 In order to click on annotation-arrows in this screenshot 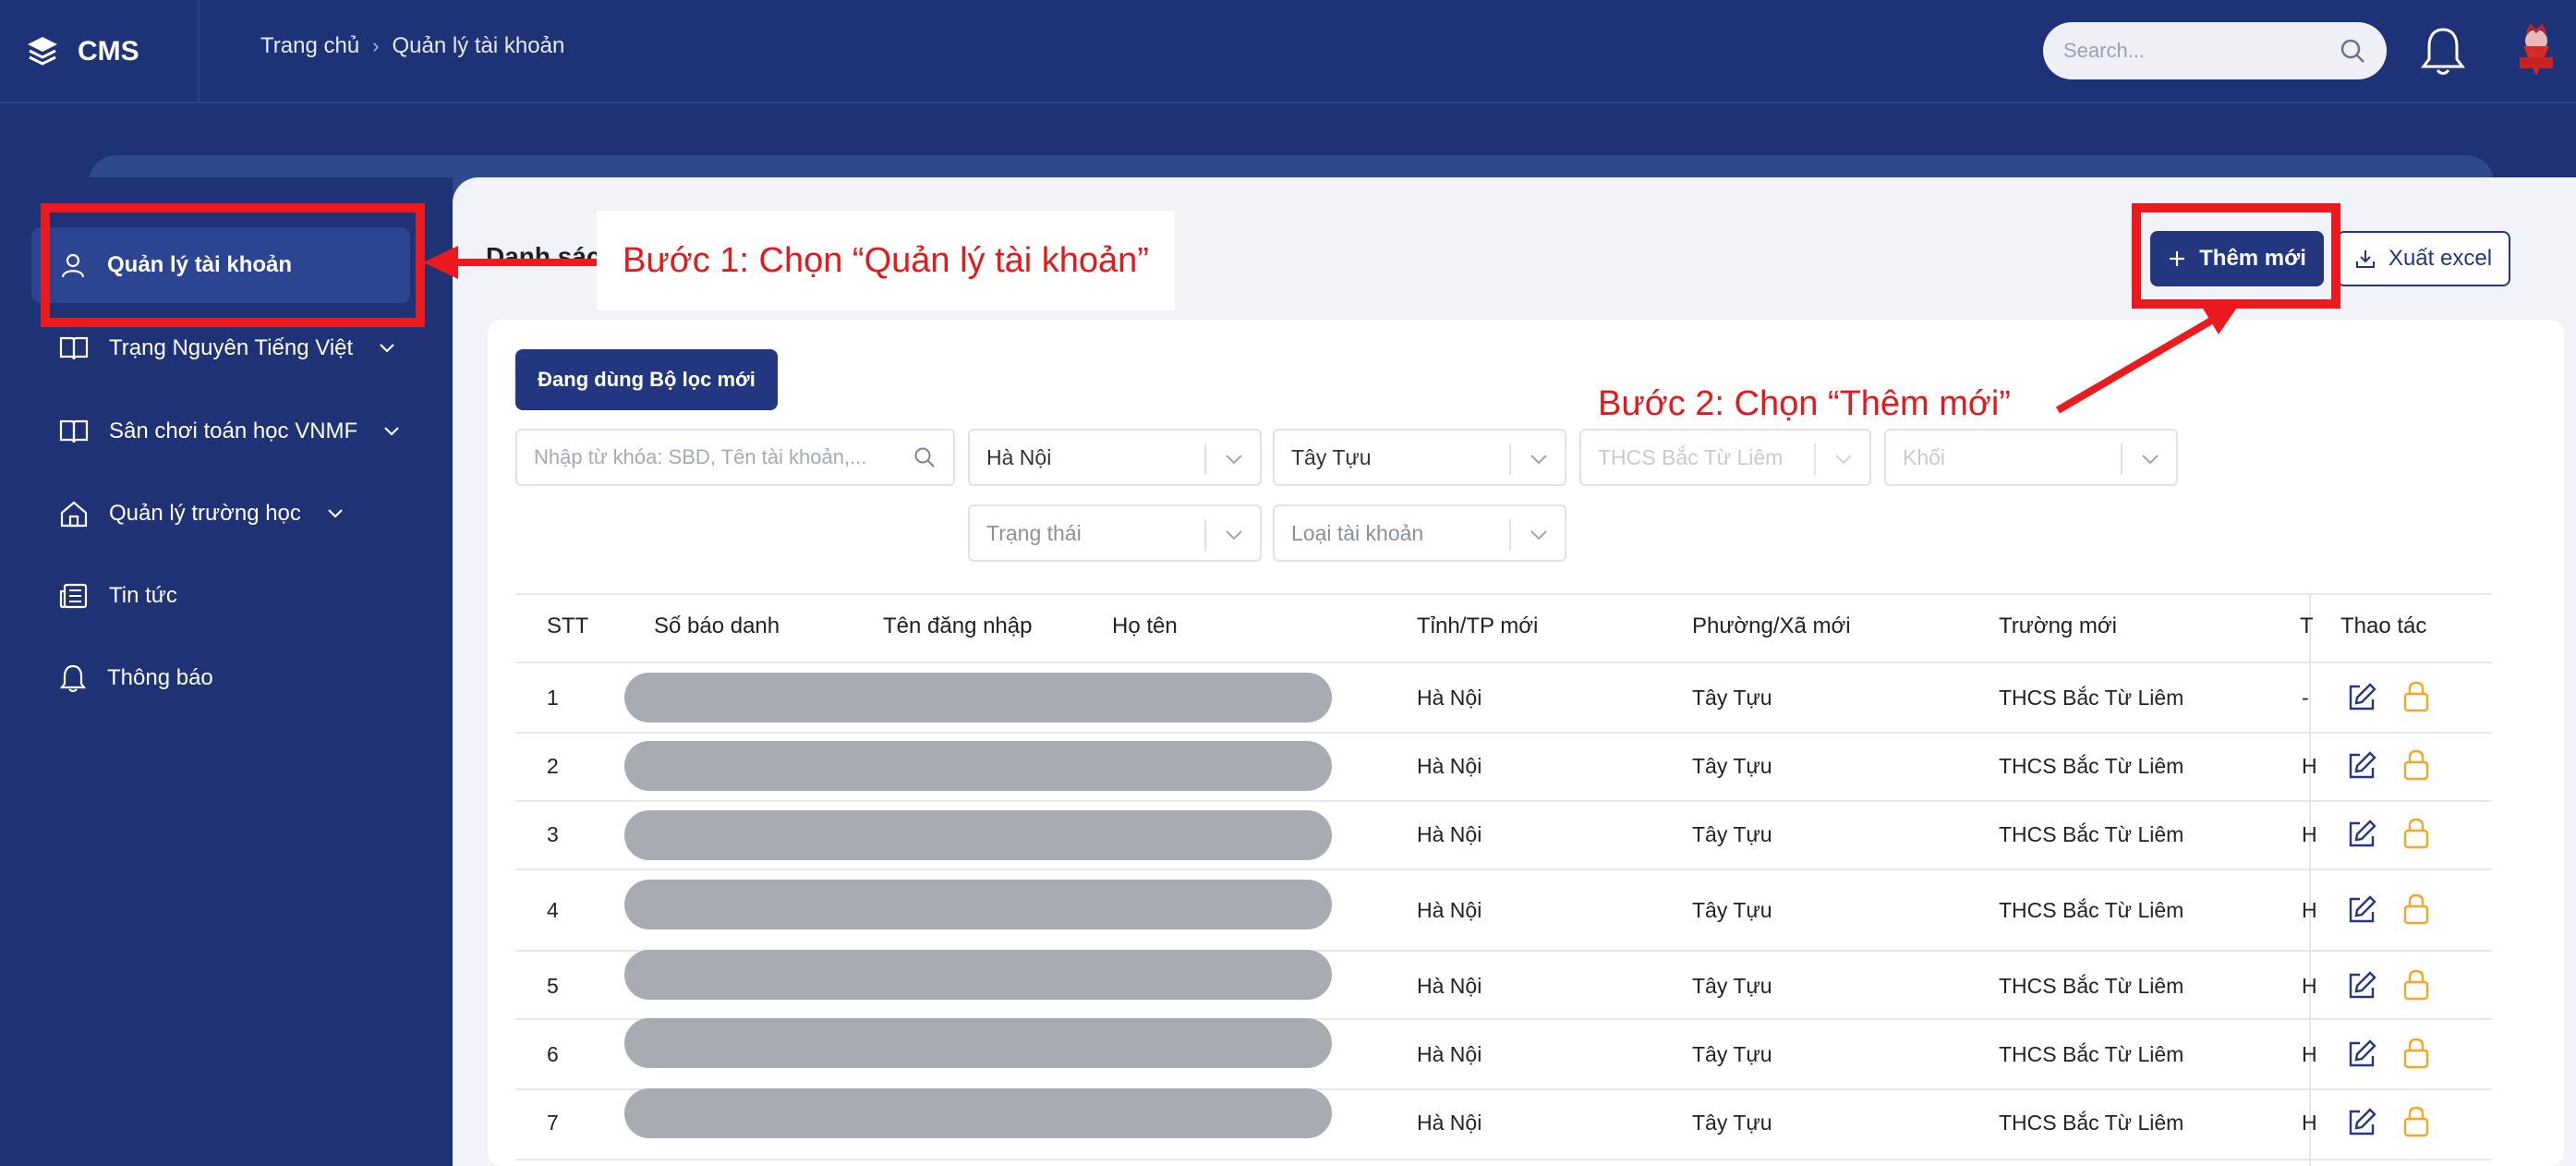, I will do `click(1331, 330)`.